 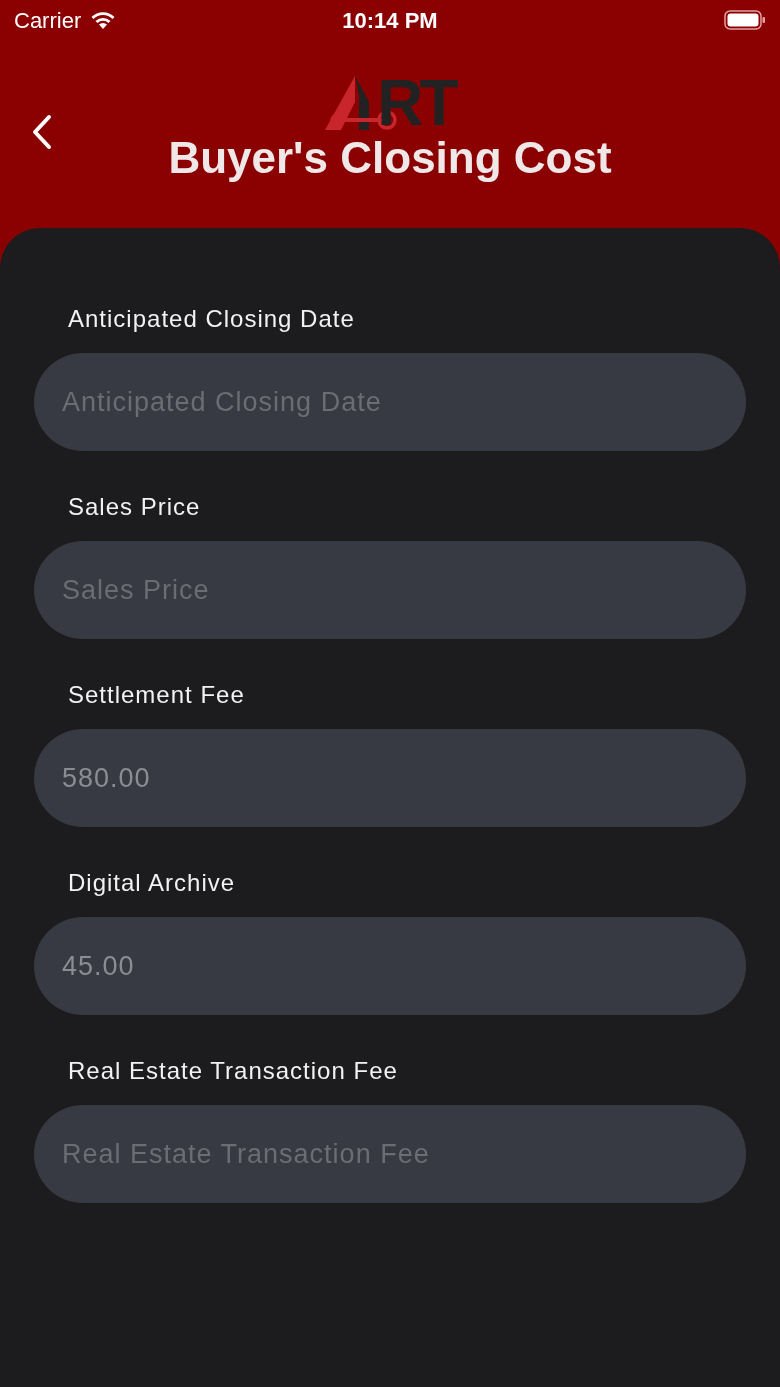 What do you see at coordinates (390, 102) in the screenshot?
I see `logo: RT` at bounding box center [390, 102].